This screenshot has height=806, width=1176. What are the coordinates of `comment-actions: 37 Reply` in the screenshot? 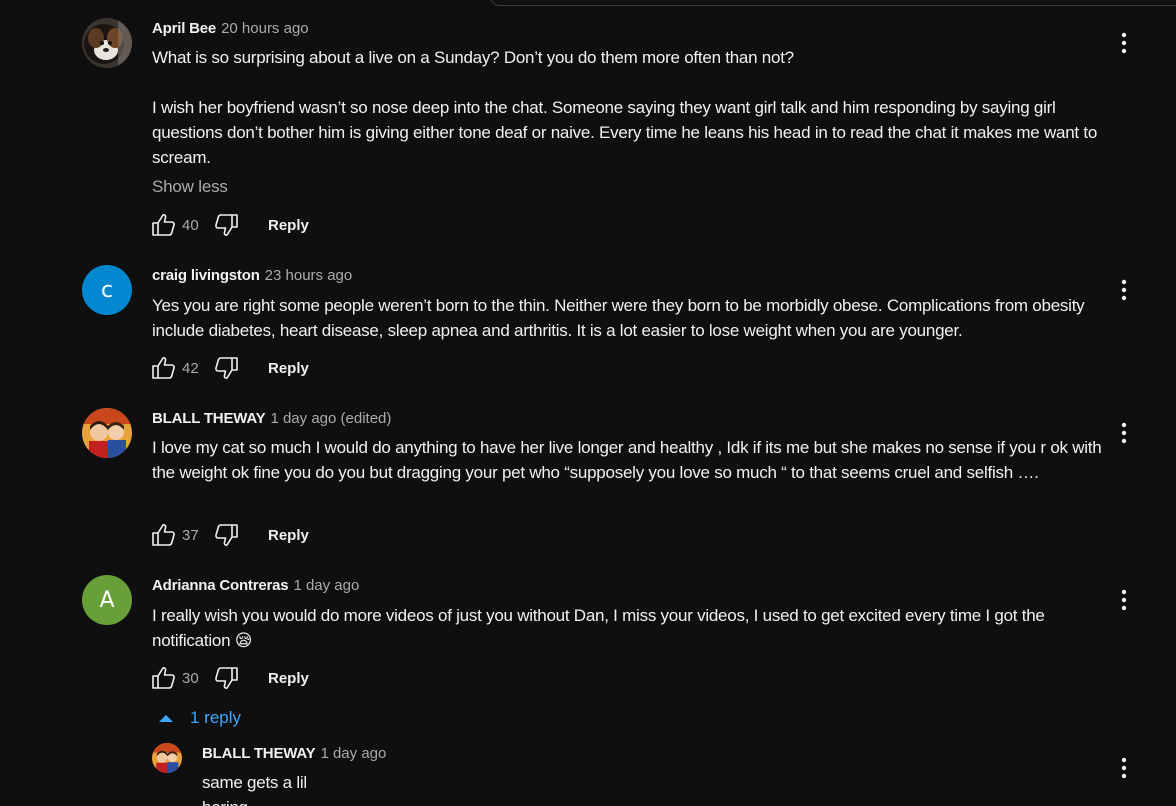 It's located at (228, 535).